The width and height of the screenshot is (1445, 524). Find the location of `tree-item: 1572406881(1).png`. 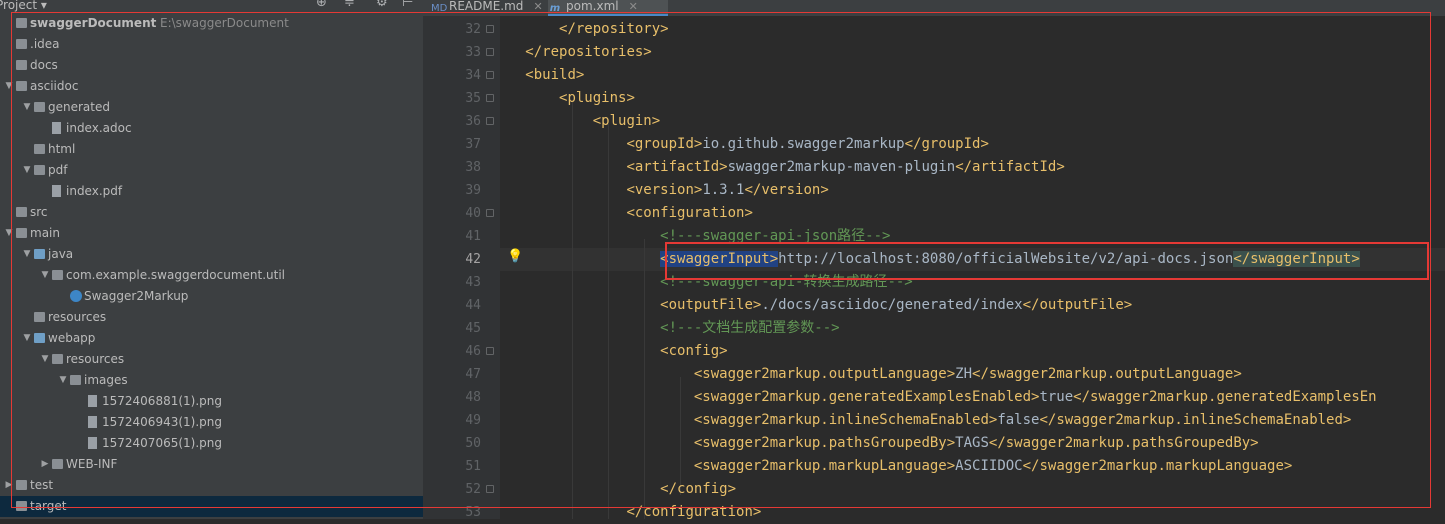

tree-item: 1572406881(1).png is located at coordinates (211, 401).